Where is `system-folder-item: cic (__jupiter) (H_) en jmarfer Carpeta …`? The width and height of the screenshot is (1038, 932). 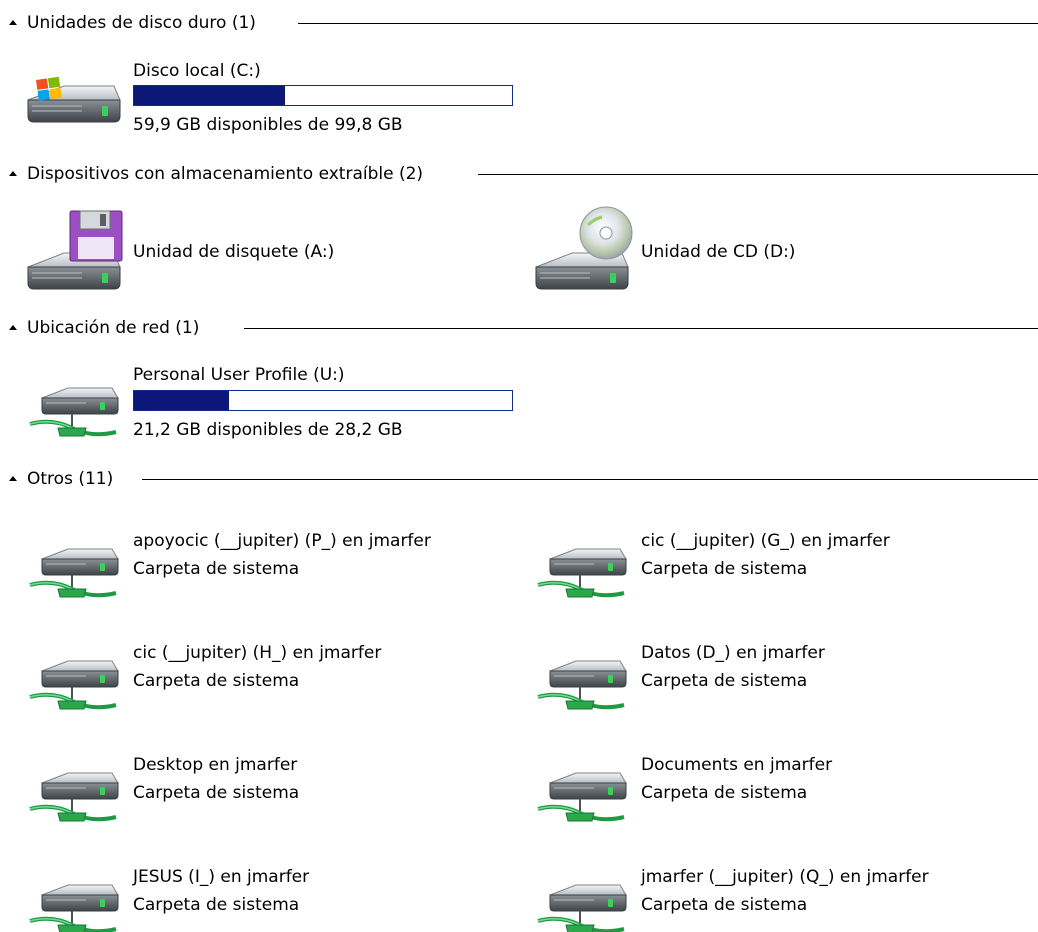 system-folder-item: cic (__jupiter) (H_) en jmarfer Carpeta … is located at coordinates (268, 677).